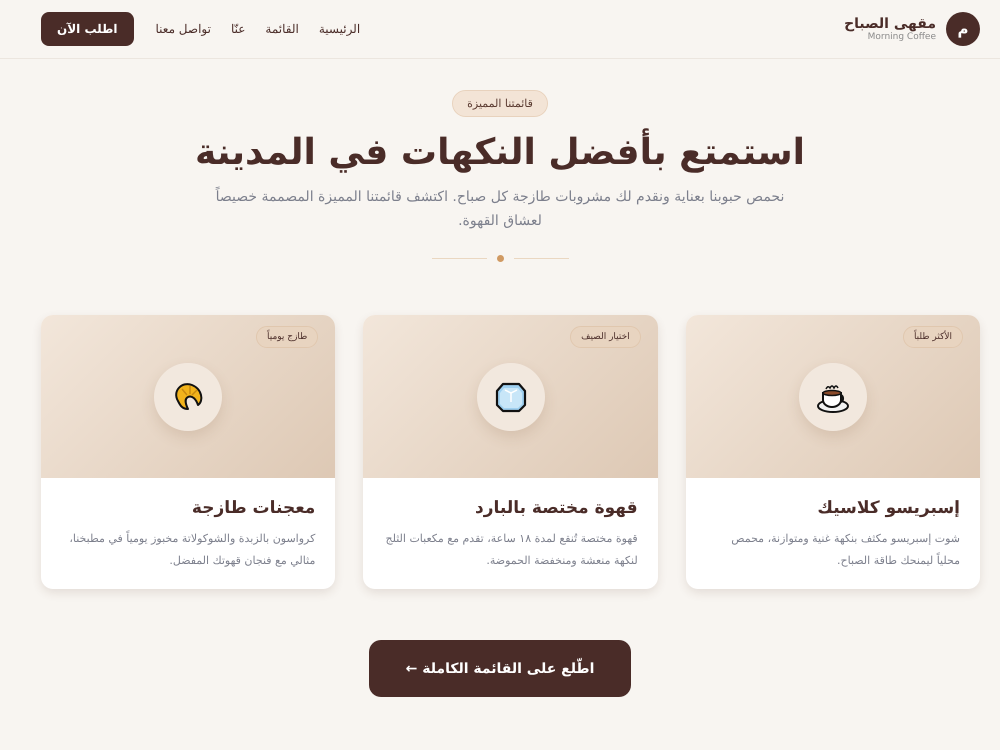 This screenshot has height=750, width=1000. I want to click on nav-link: الرئيسية, so click(339, 29).